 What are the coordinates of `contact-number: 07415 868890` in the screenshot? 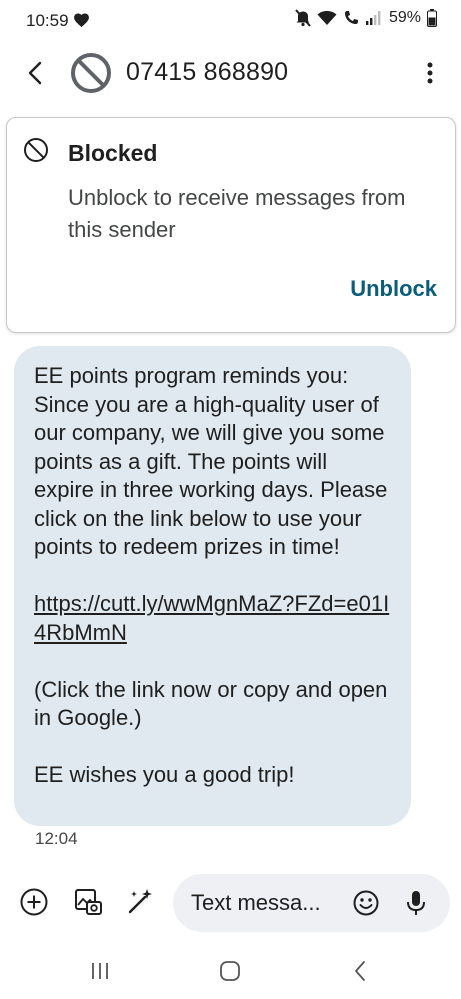 It's located at (207, 72).